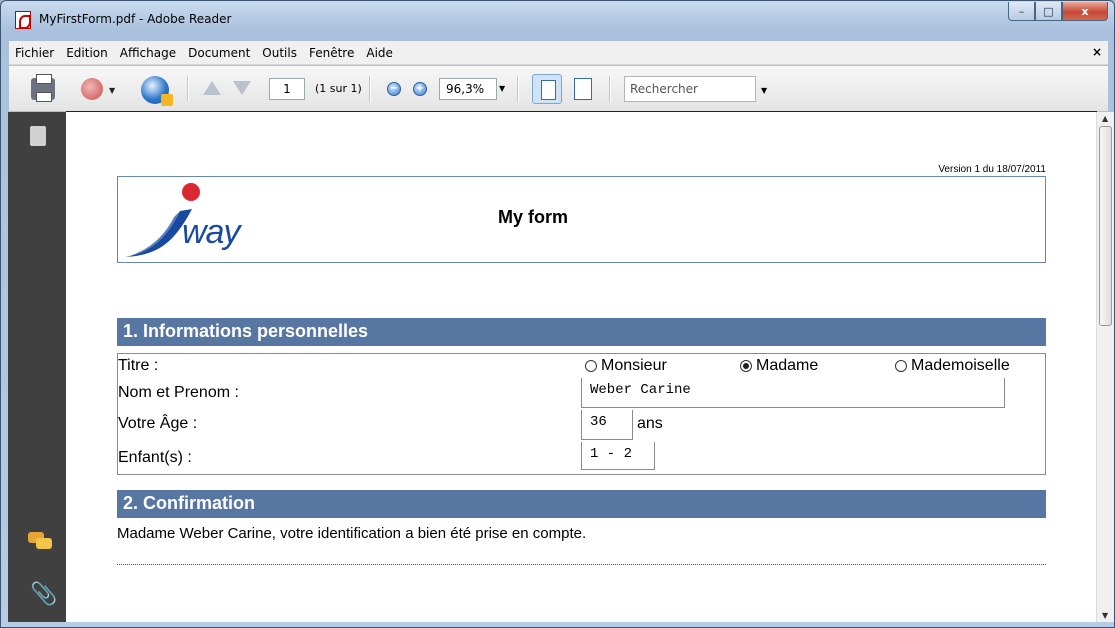  Describe the element at coordinates (155, 457) in the screenshot. I see `enfants-label: Enfant(s) :` at that location.